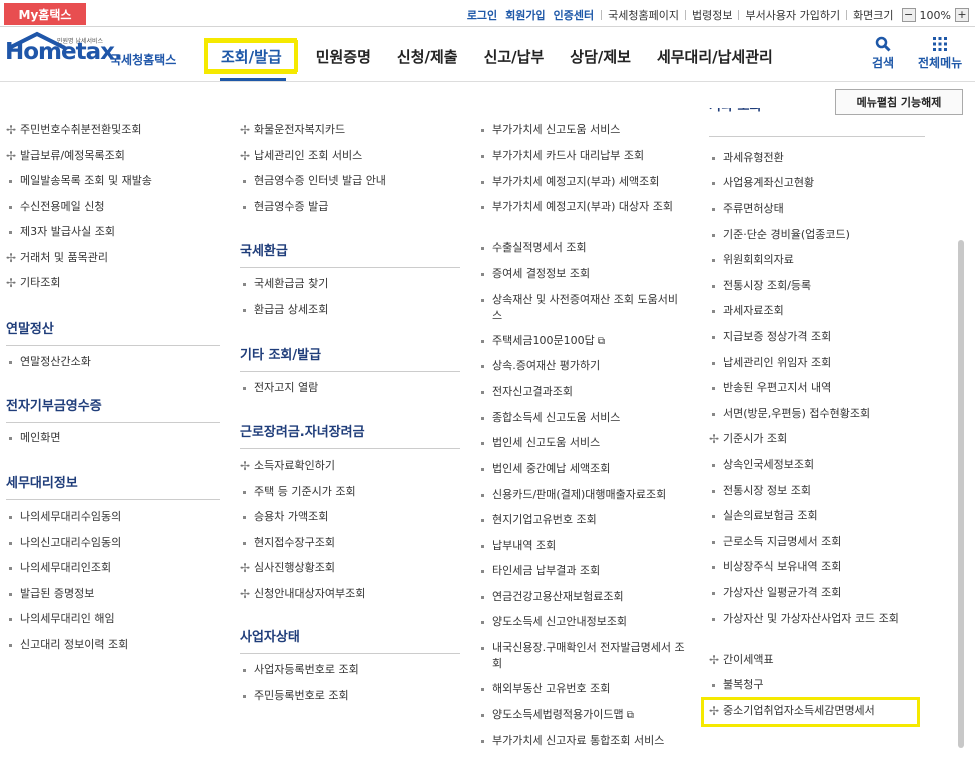  Describe the element at coordinates (350, 670) in the screenshot. I see `menu-item: 사업자등록번호로 조회` at that location.